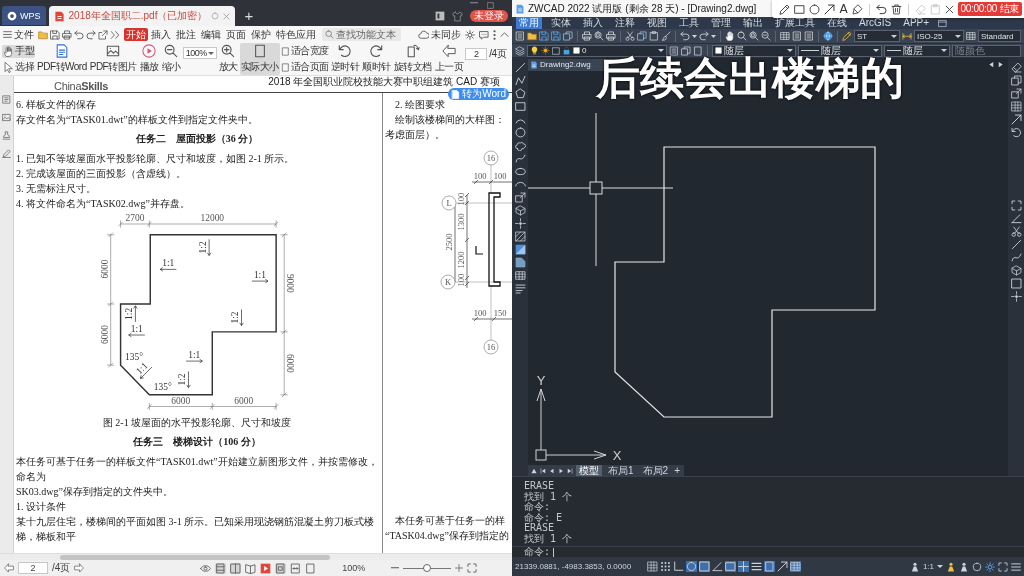 This screenshot has height=576, width=1024. Describe the element at coordinates (795, 23) in the screenshot. I see `menu-tab: 扩展工具` at that location.